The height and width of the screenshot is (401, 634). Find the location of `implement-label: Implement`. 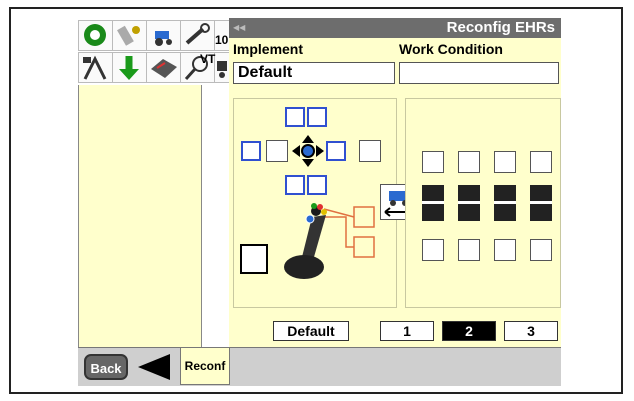

implement-label: Implement is located at coordinates (268, 49).